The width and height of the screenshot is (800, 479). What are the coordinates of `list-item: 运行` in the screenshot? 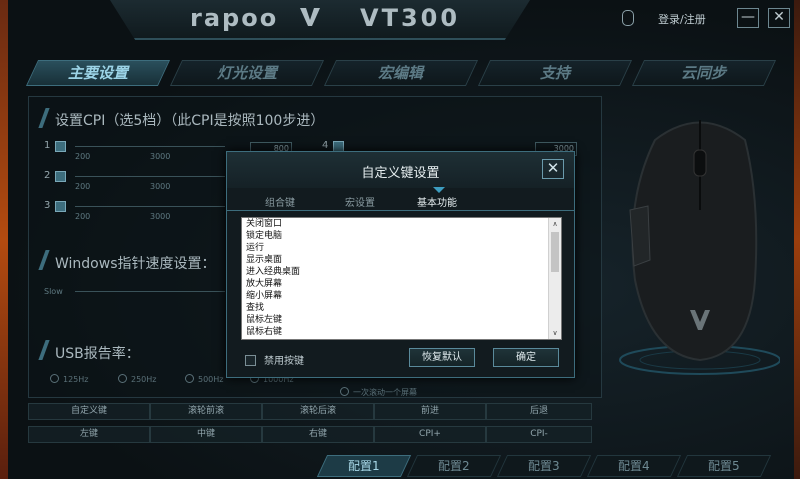 It's located at (401, 248).